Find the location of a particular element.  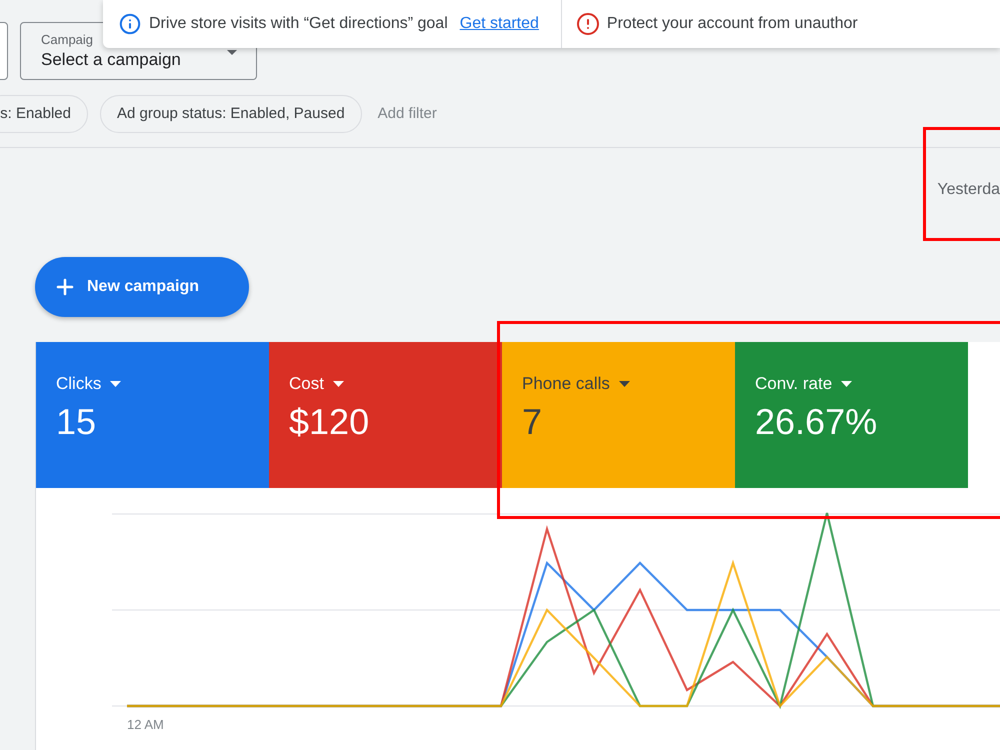

metric-card: Conv. rate 26.67% is located at coordinates (851, 415).